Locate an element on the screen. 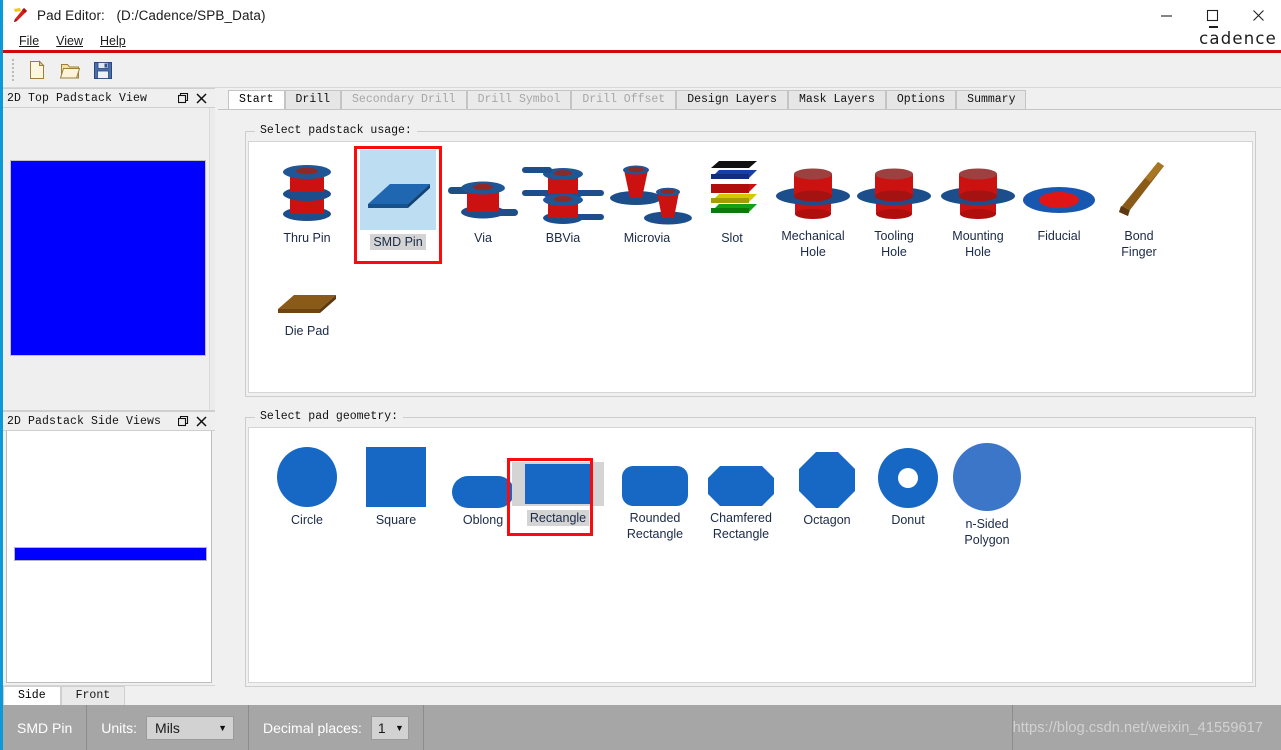  close-button is located at coordinates (1258, 15).